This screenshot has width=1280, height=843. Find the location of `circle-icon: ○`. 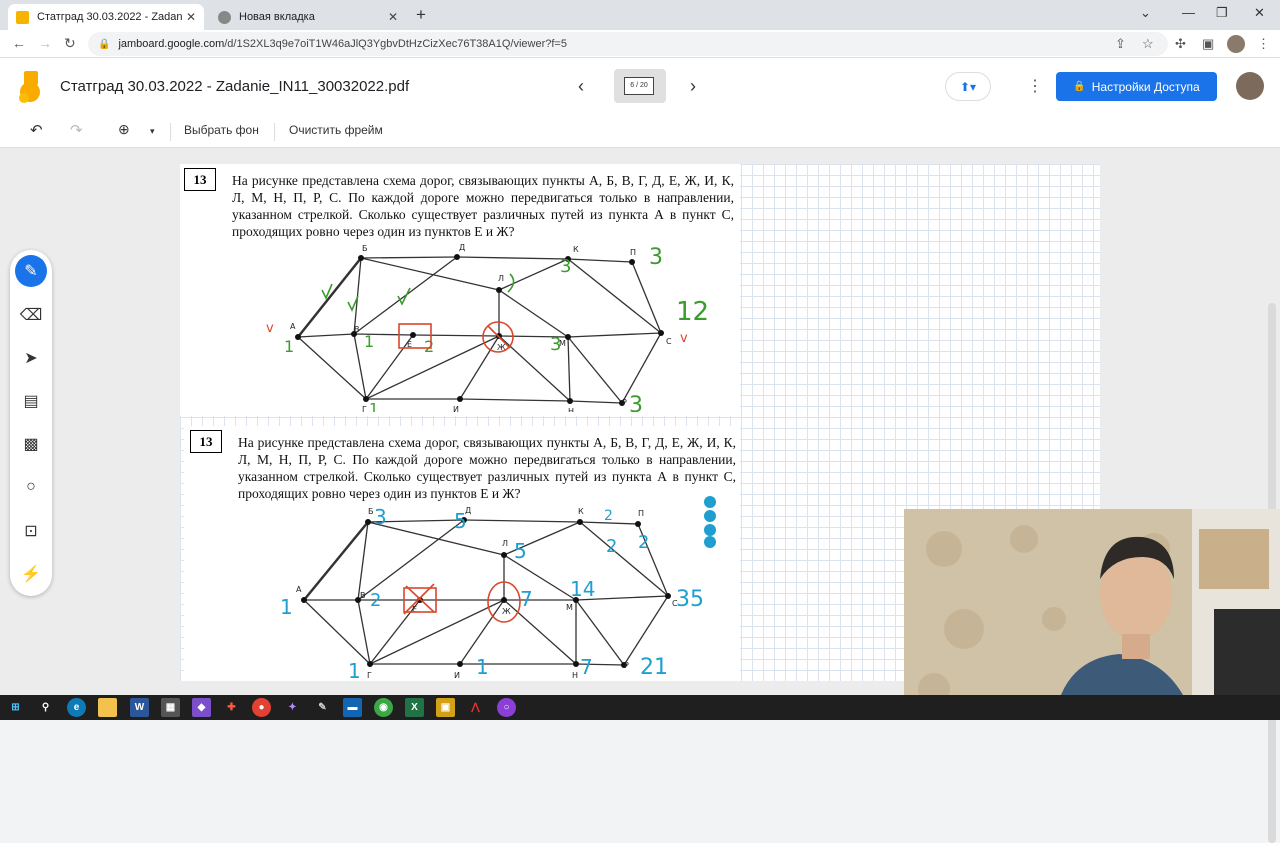

circle-icon: ○ is located at coordinates (31, 487).